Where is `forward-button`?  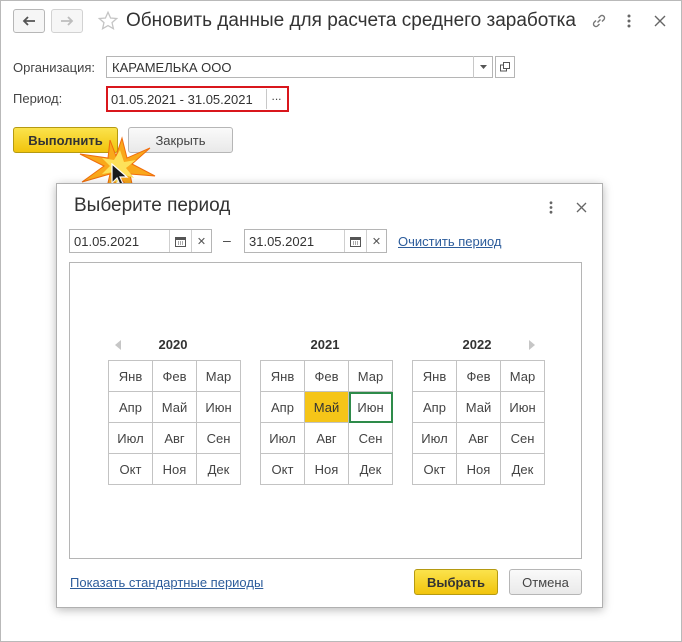
forward-button is located at coordinates (67, 21).